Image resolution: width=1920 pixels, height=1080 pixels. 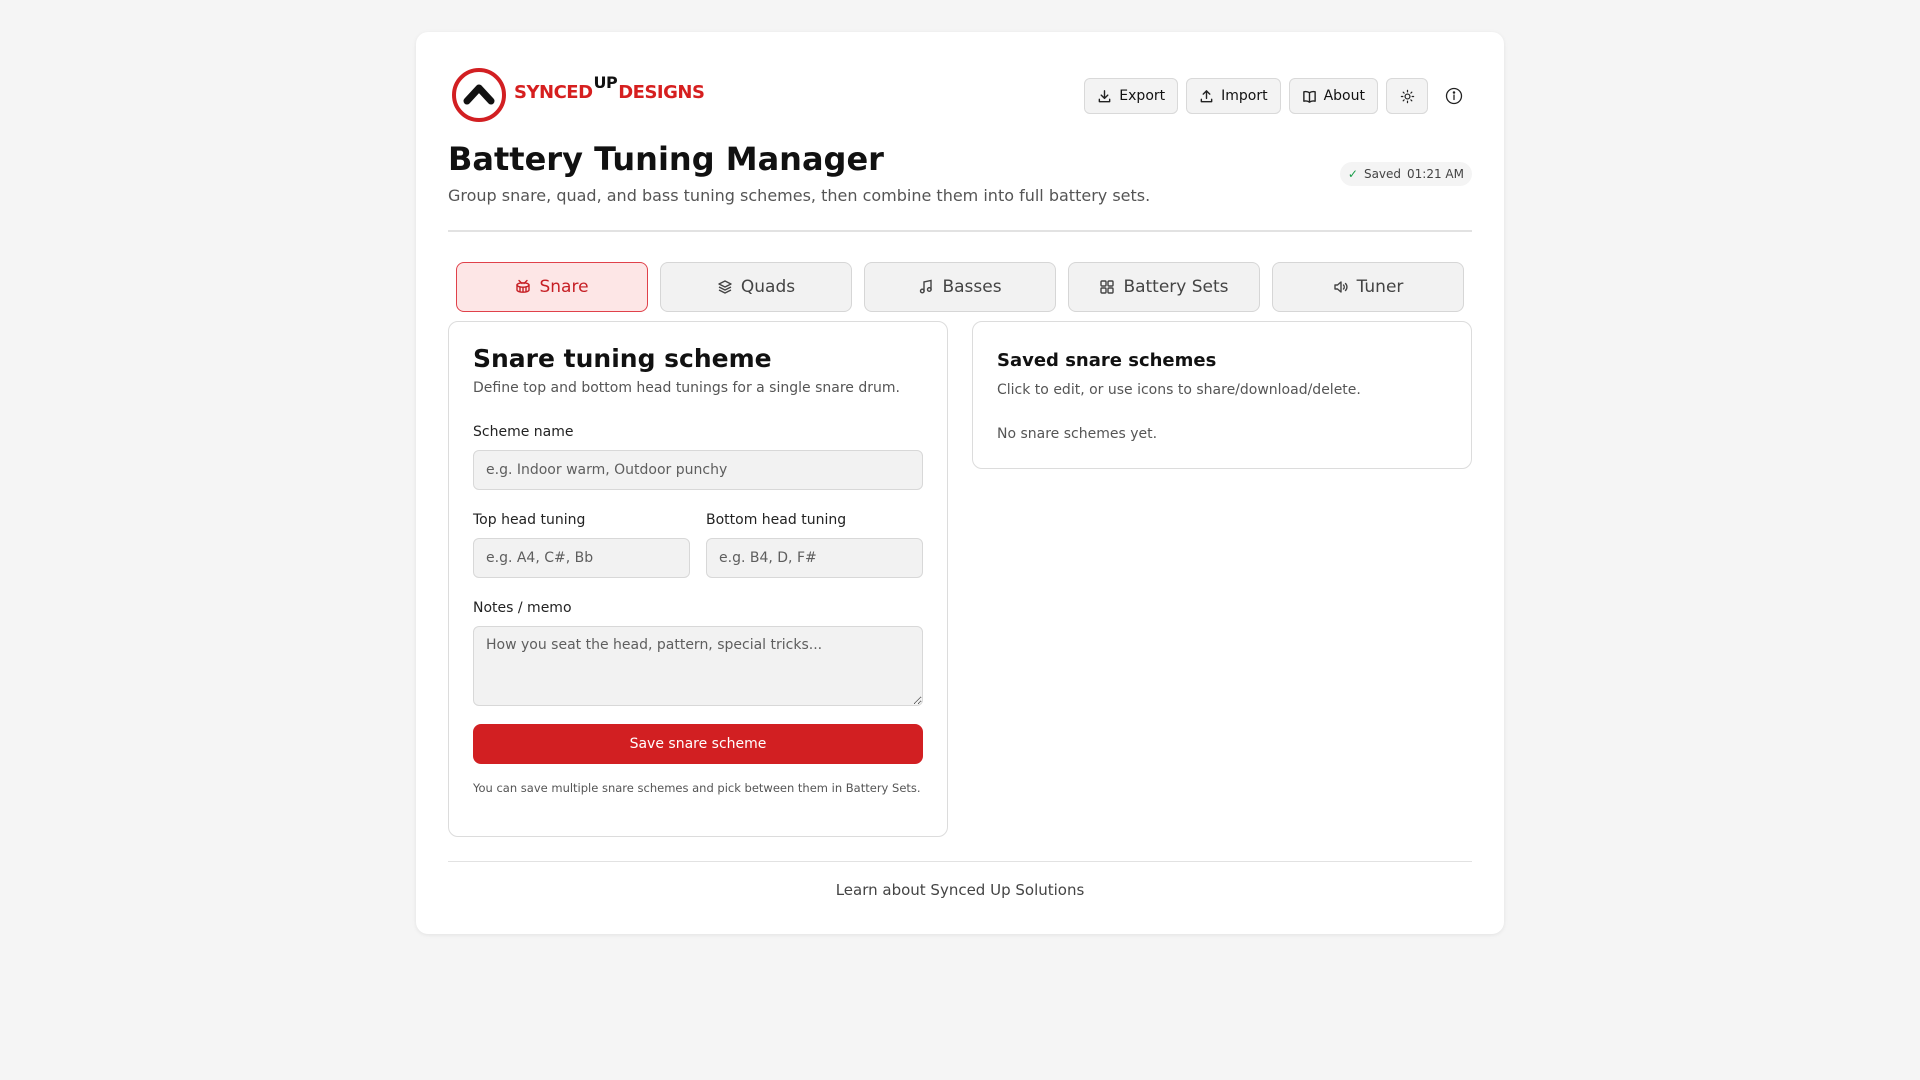 I want to click on about-button: About, so click(x=1333, y=96).